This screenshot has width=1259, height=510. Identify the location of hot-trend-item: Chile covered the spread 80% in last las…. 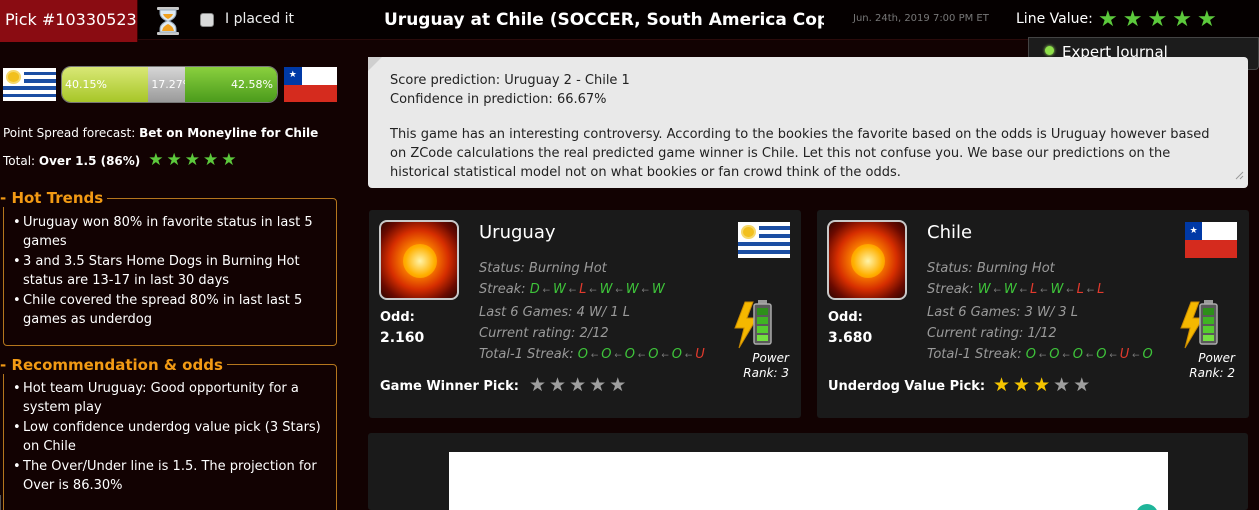
(170, 310).